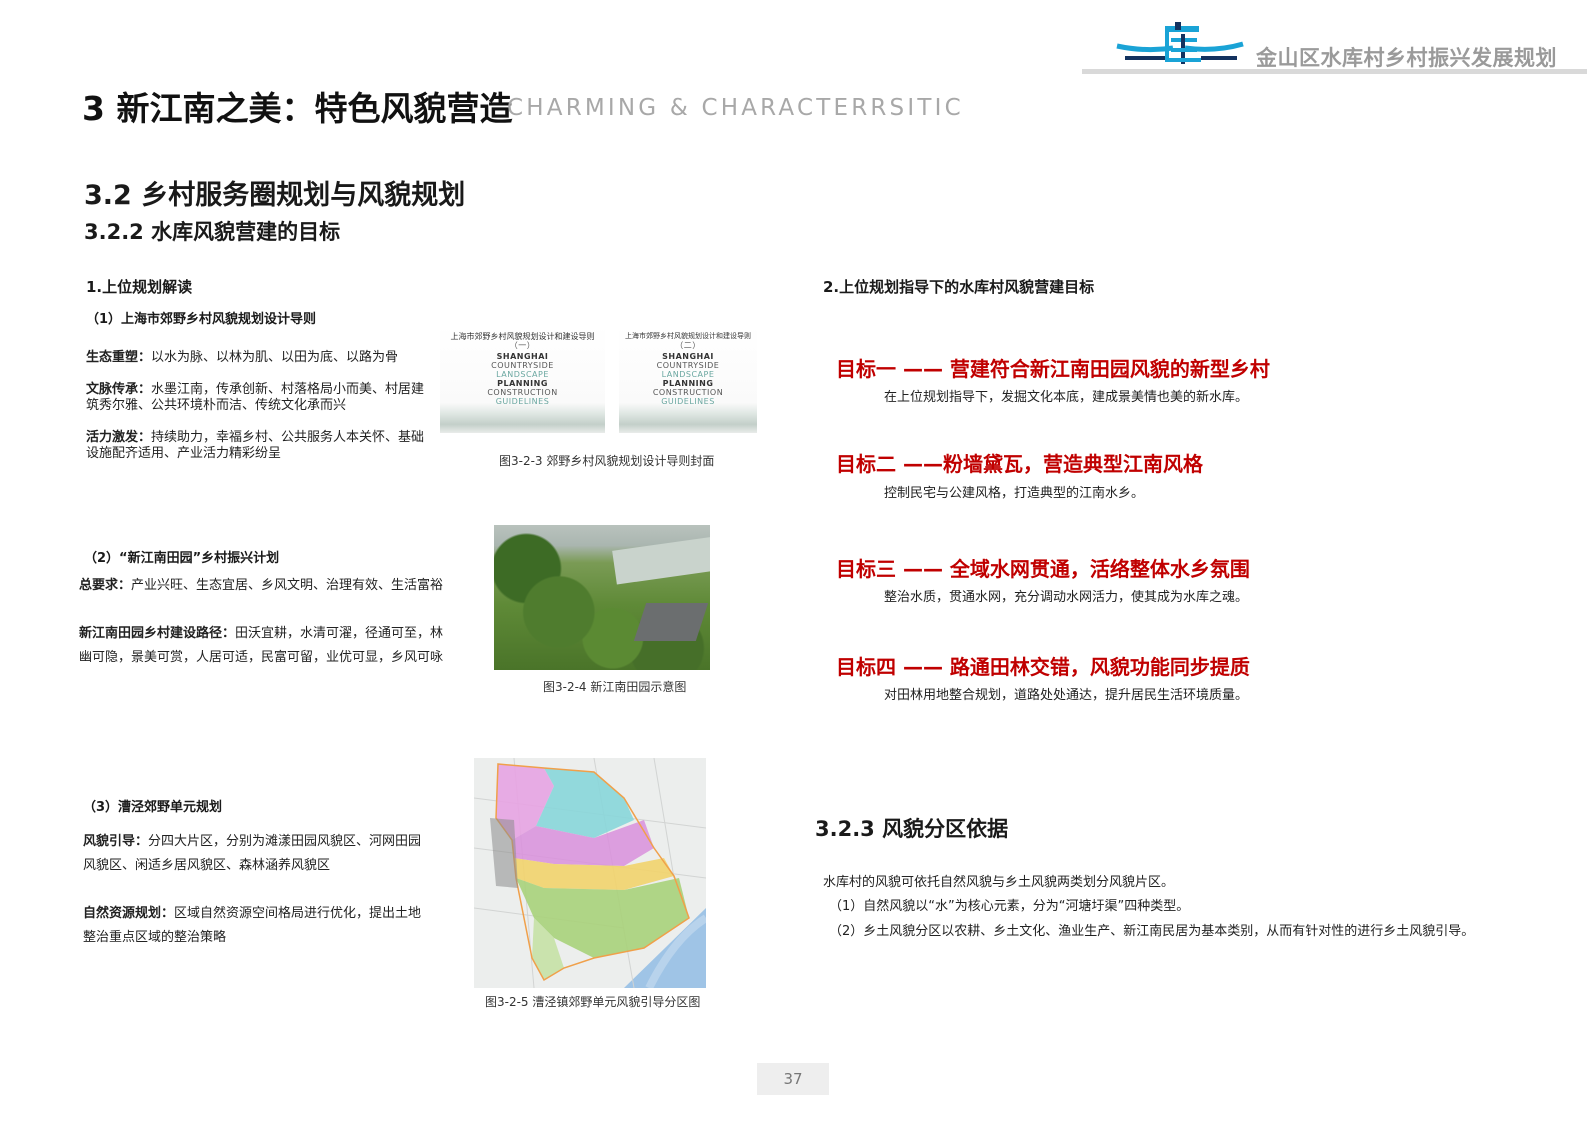 The image size is (1587, 1123). I want to click on cover-volume: （一）, so click(522, 345).